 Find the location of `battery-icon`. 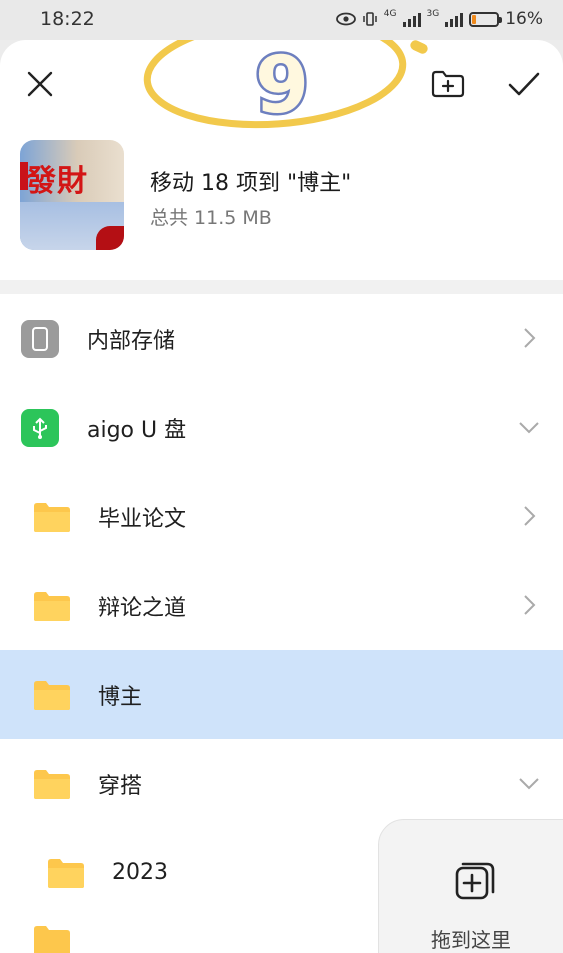

battery-icon is located at coordinates (486, 19).